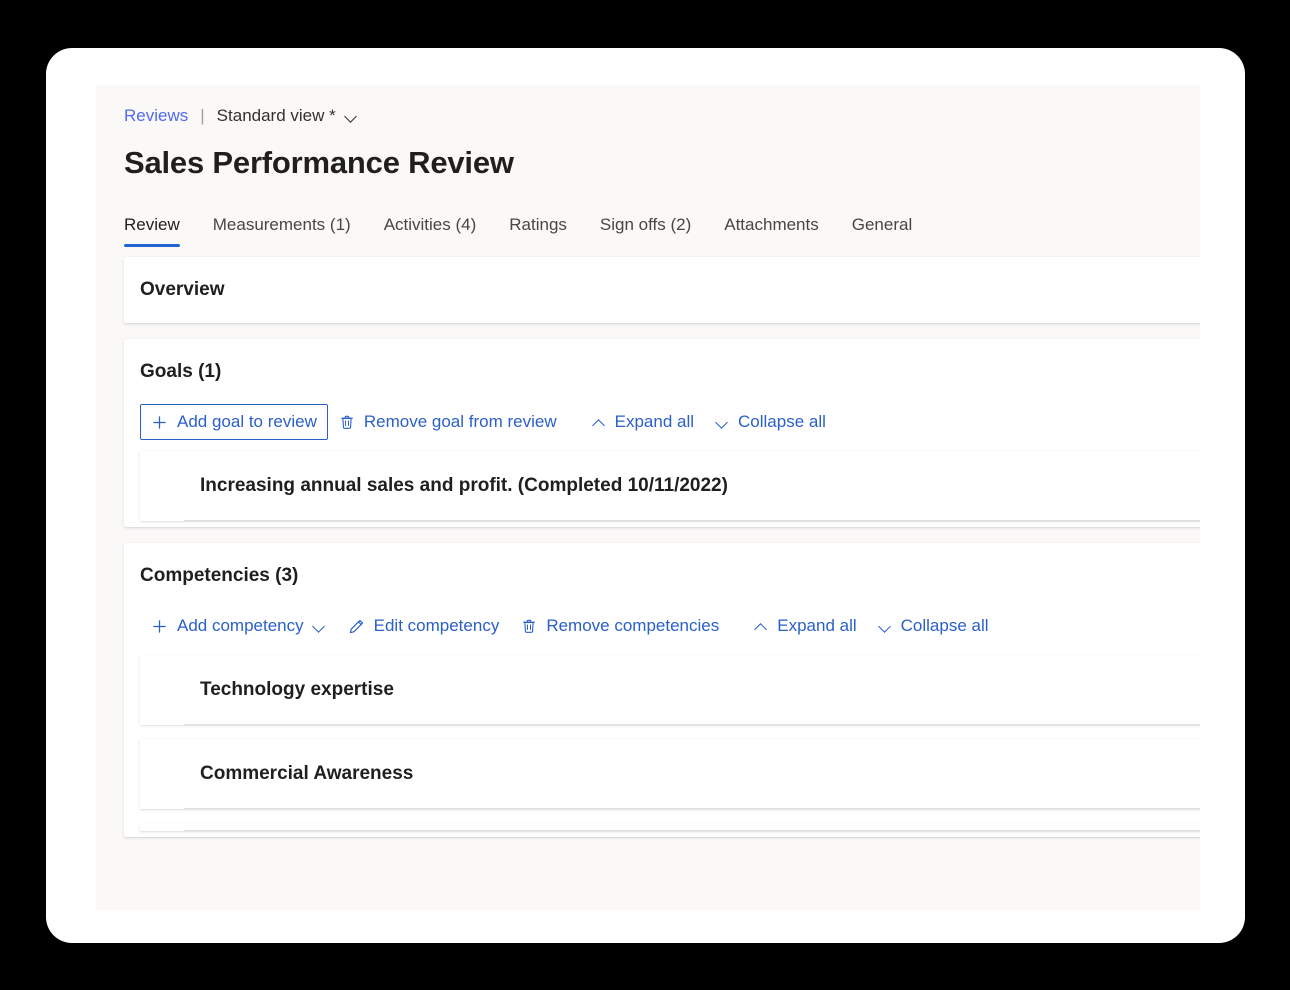 The image size is (1290, 990). What do you see at coordinates (782, 421) in the screenshot?
I see `goals-collapse-all-label: Collapse all` at bounding box center [782, 421].